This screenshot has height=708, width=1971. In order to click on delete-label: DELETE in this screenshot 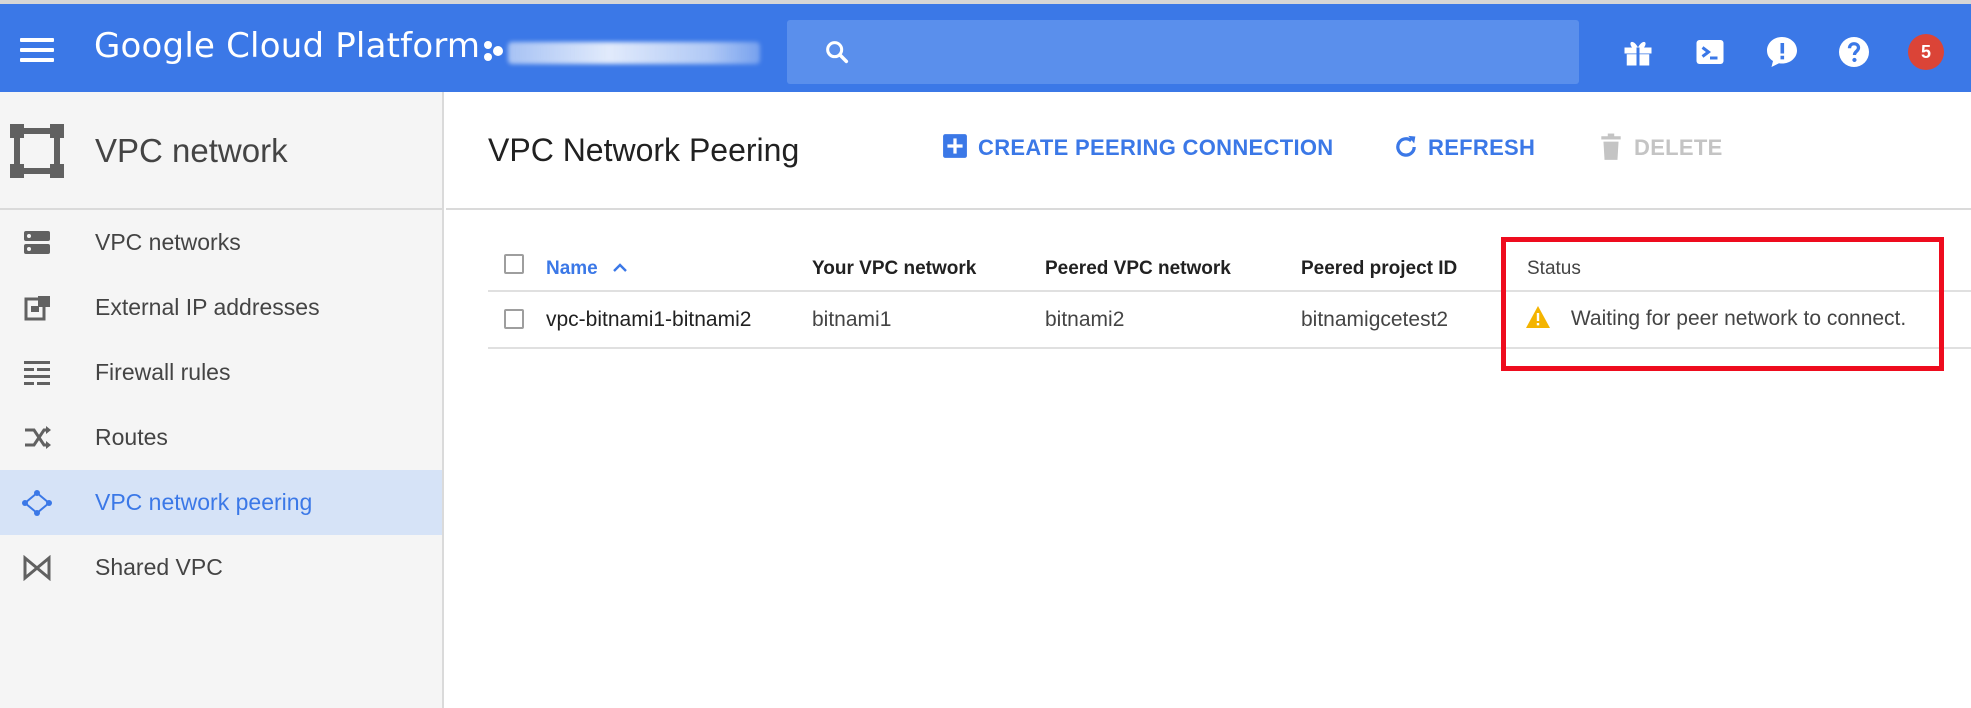, I will do `click(1678, 147)`.